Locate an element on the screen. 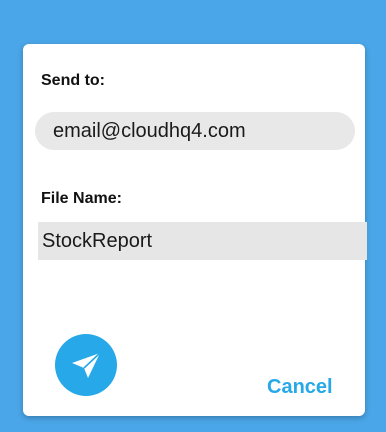 This screenshot has height=432, width=386. file-name-label: File Name: is located at coordinates (81, 198).